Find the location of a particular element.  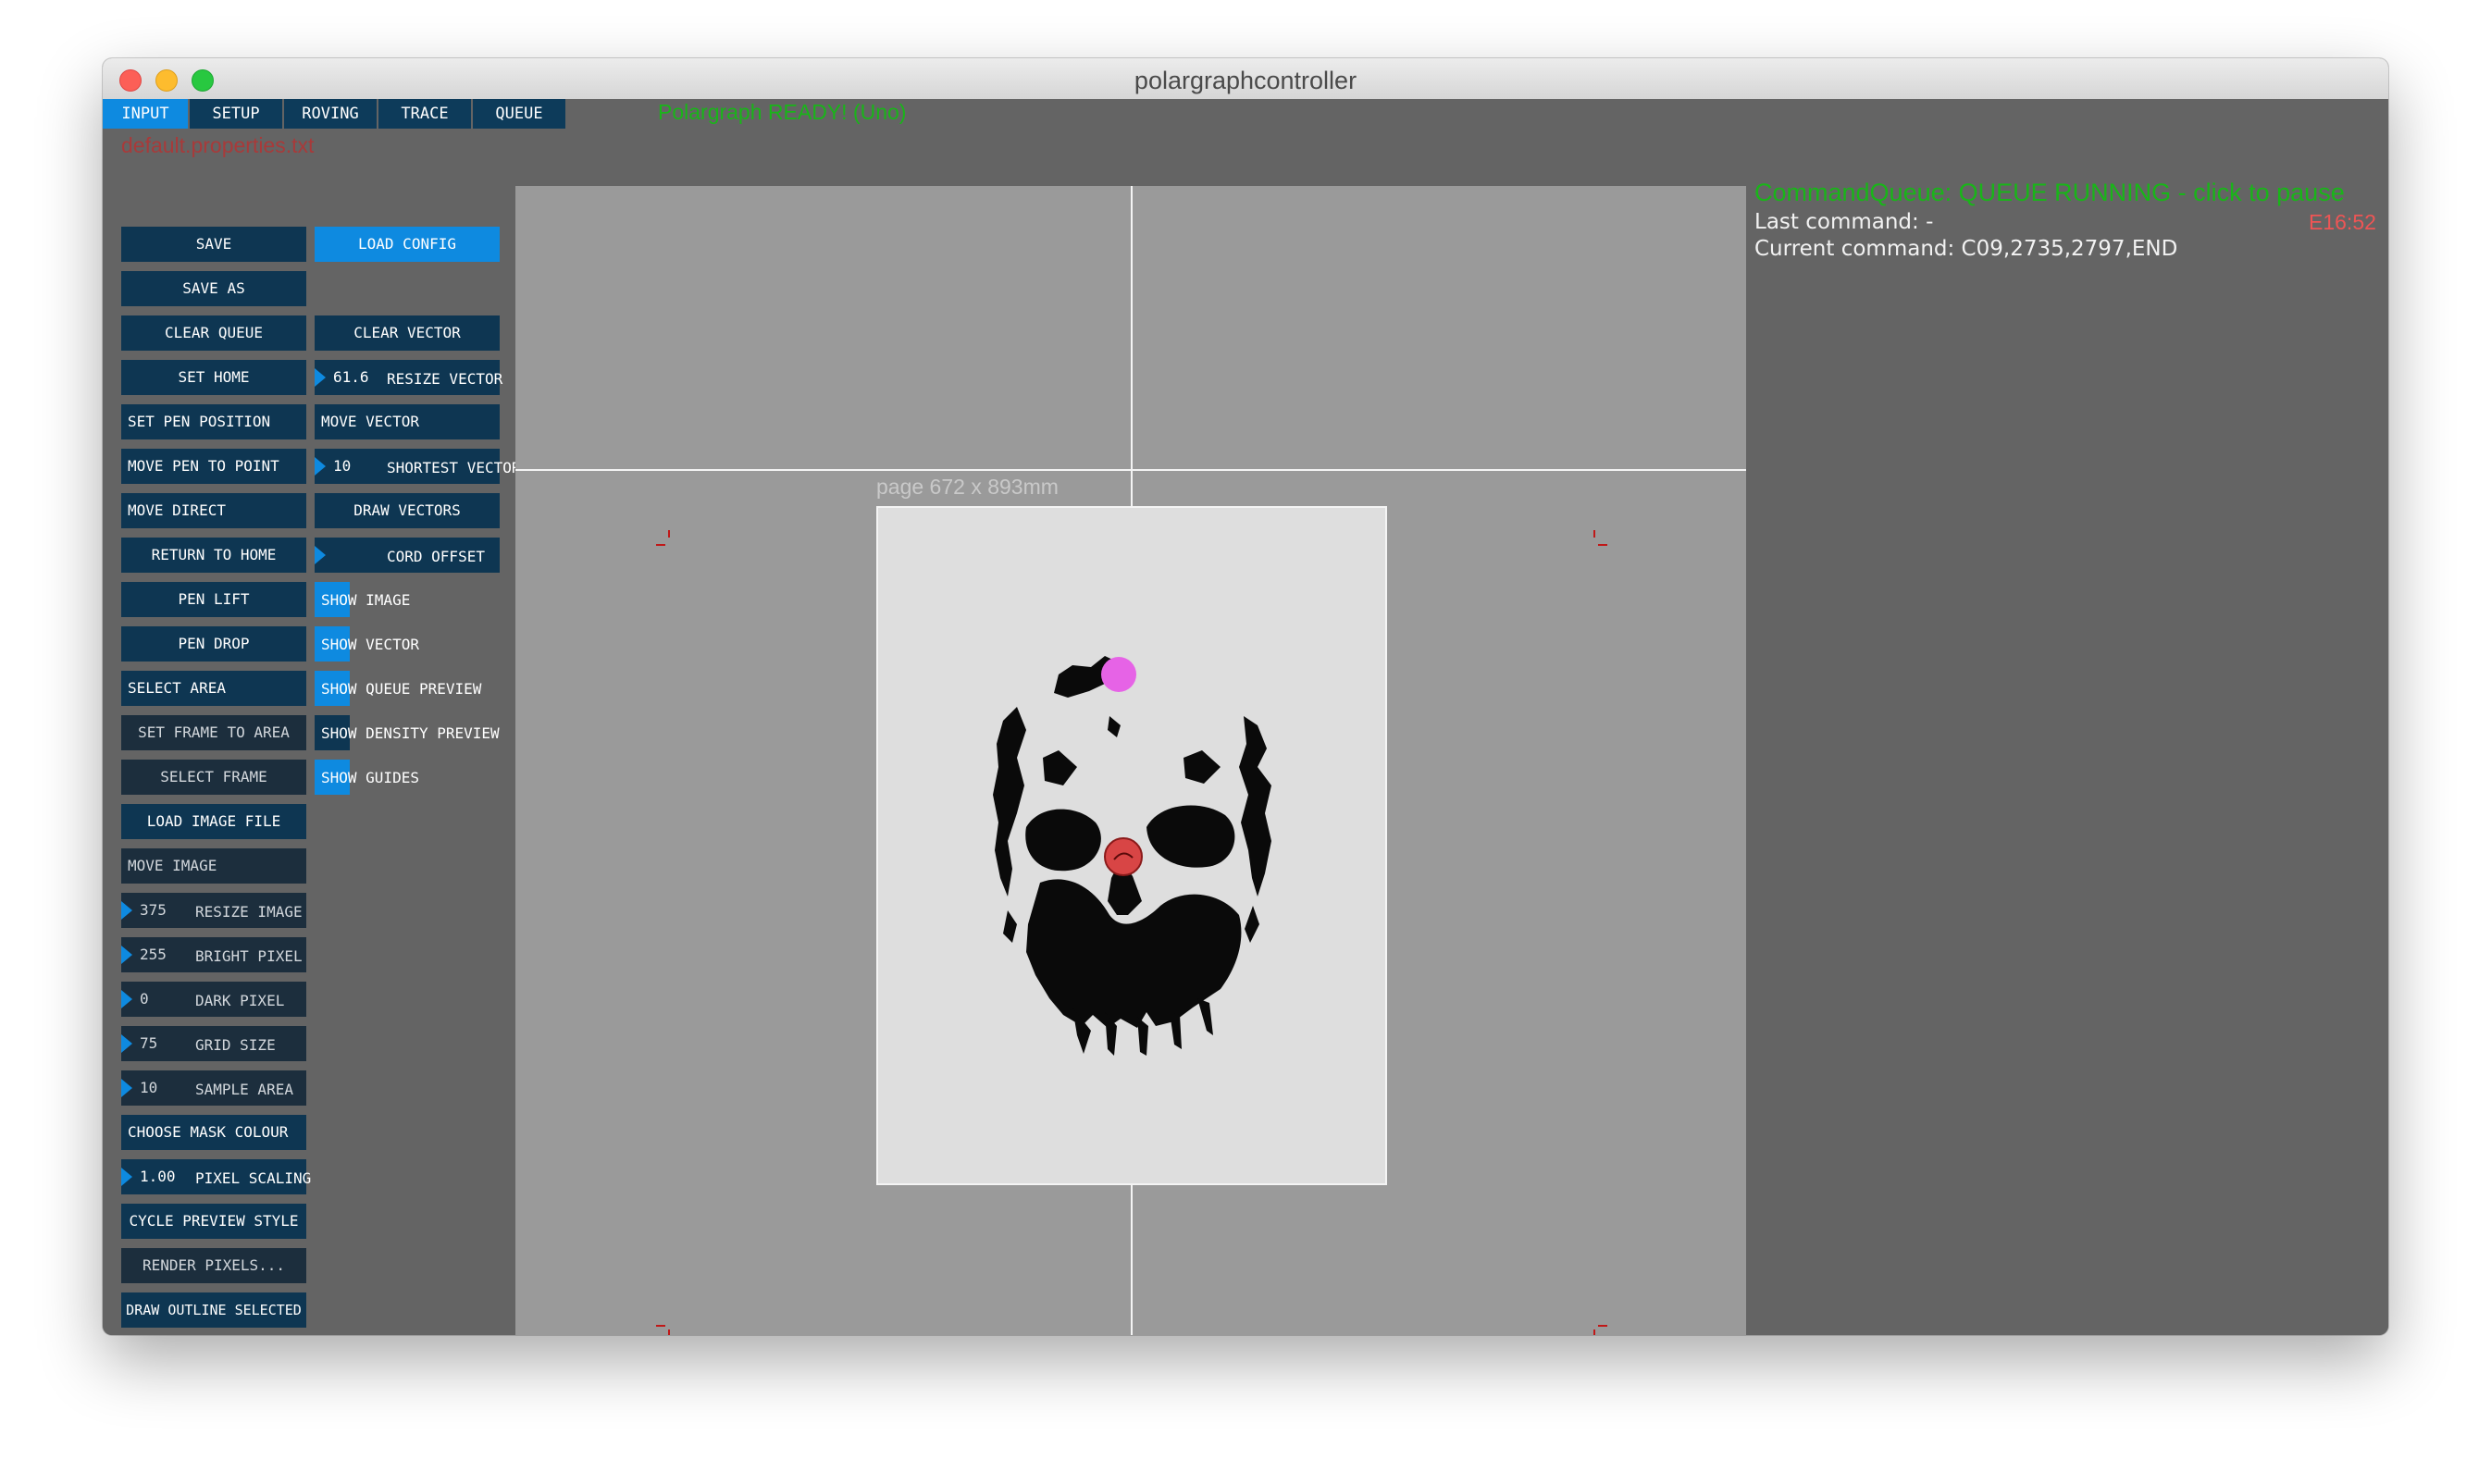

resize-vector-control: 61.6 RESIZE VECTOR is located at coordinates (409, 378).